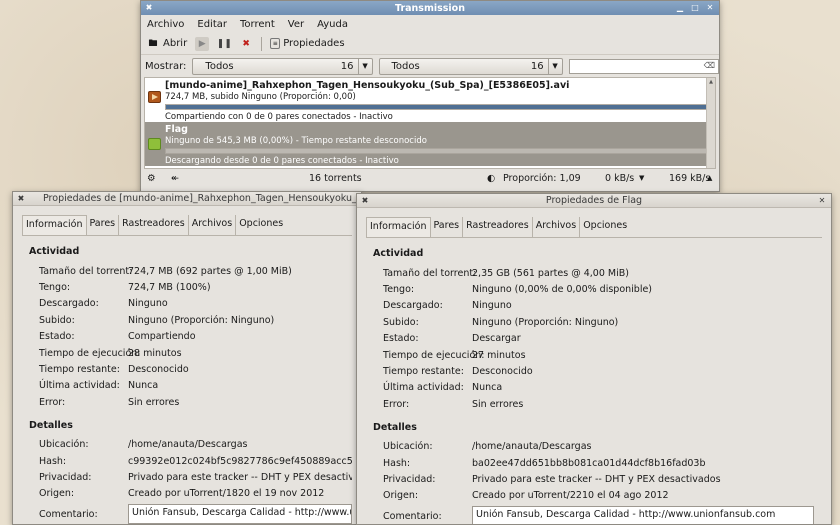 This screenshot has height=525, width=840. I want to click on title-bar: ✖ Propiedades de Flag ✕, so click(594, 201).